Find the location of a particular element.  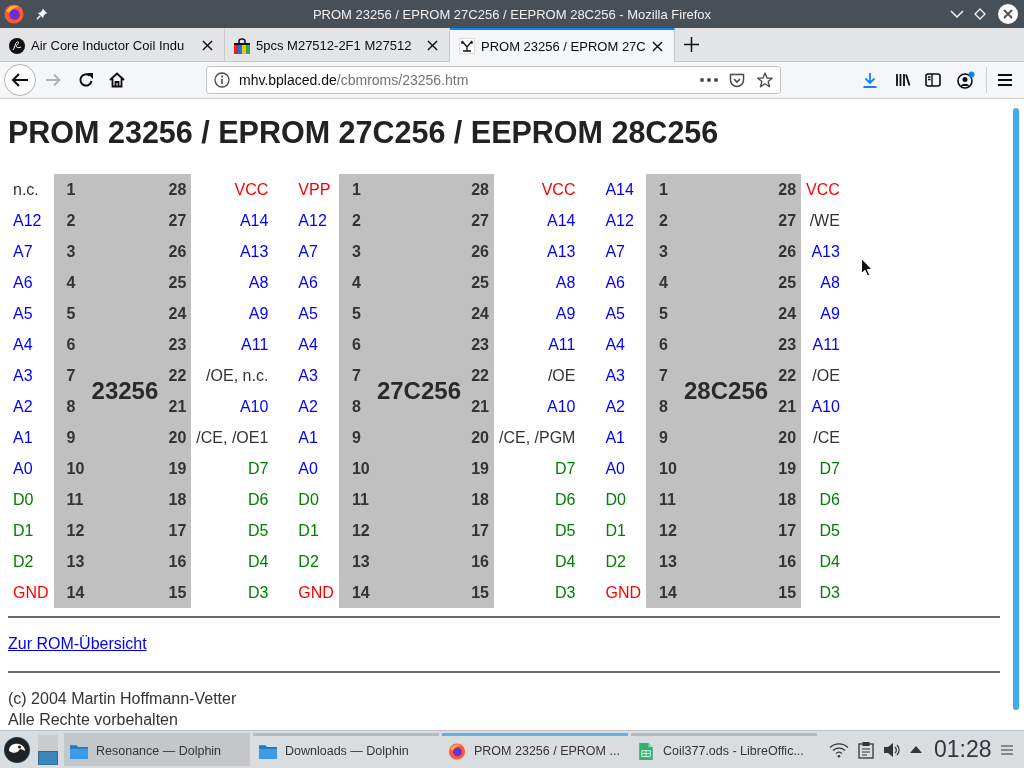

shield-chevron-icon is located at coordinates (737, 80).